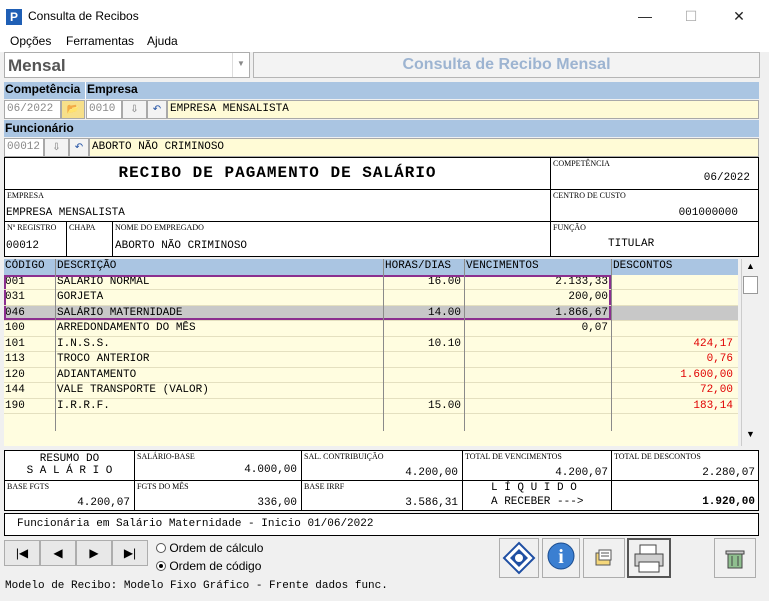 The width and height of the screenshot is (769, 601). Describe the element at coordinates (382, 465) in the screenshot. I see `sal-contrib-box: SAL. CONTRIBUIÇÃO 4.200,00` at that location.